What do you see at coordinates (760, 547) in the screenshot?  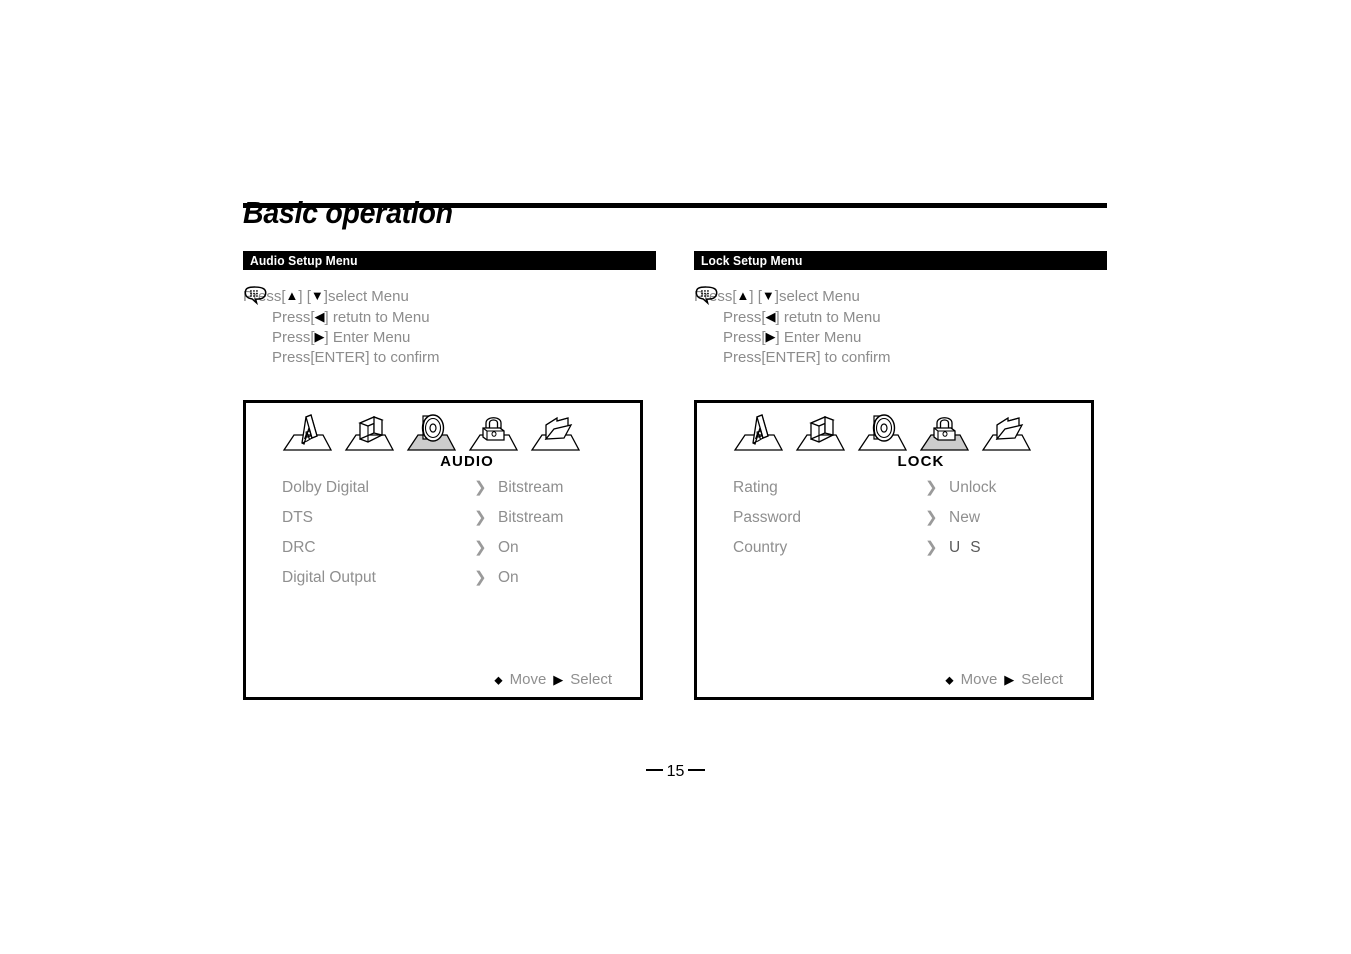 I see `menu-item-label: Country` at bounding box center [760, 547].